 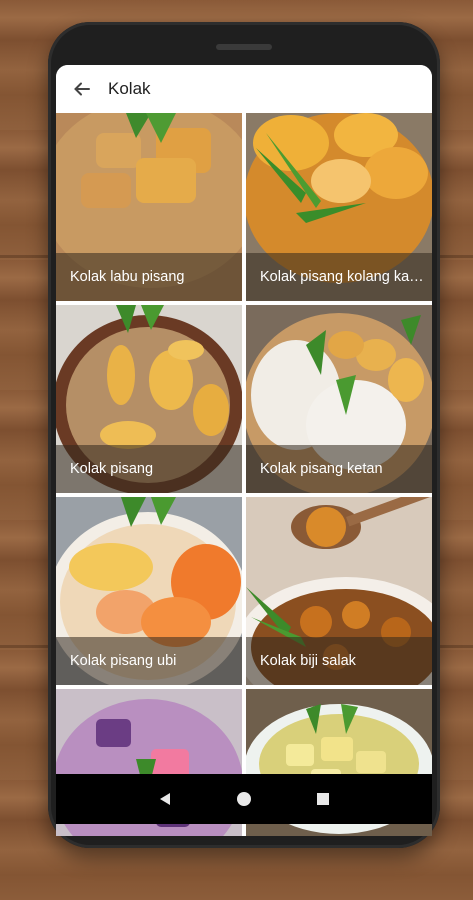 I want to click on triangle-back-icon, so click(x=165, y=799).